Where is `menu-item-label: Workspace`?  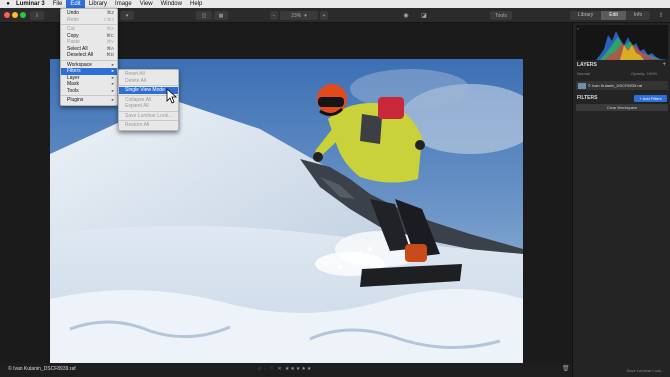
menu-item-label: Workspace is located at coordinates (79, 64).